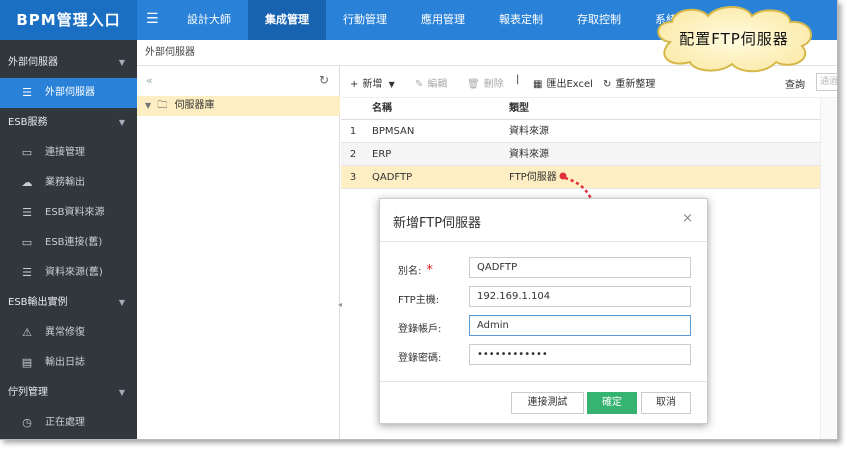  Describe the element at coordinates (687, 218) in the screenshot. I see `close-icon: ×` at that location.